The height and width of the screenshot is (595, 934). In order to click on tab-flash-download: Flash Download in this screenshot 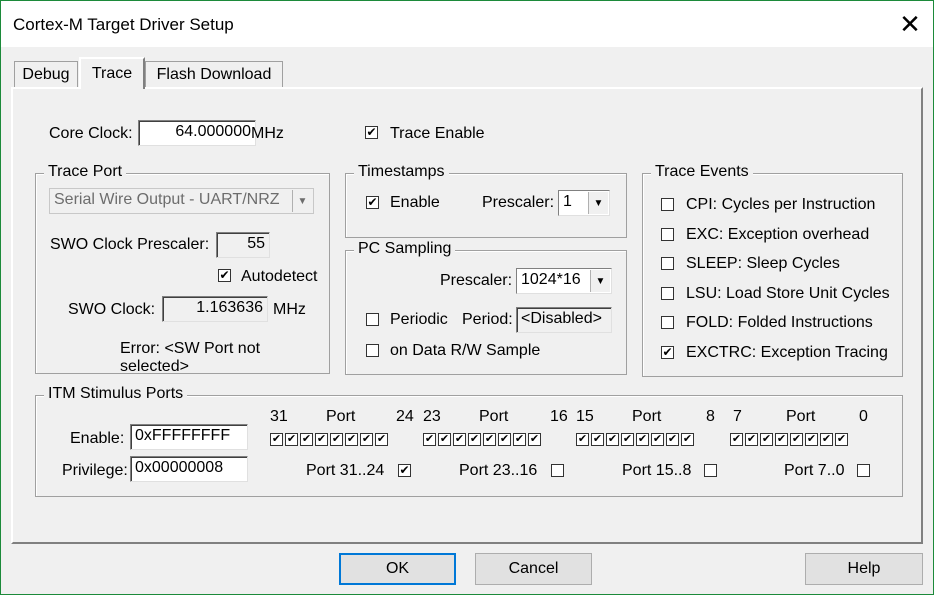, I will do `click(214, 74)`.